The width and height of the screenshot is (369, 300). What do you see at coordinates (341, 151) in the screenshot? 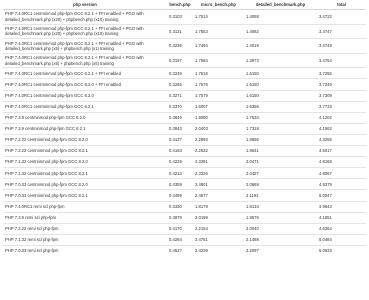
I see `cell-total: 4.5017` at bounding box center [341, 151].